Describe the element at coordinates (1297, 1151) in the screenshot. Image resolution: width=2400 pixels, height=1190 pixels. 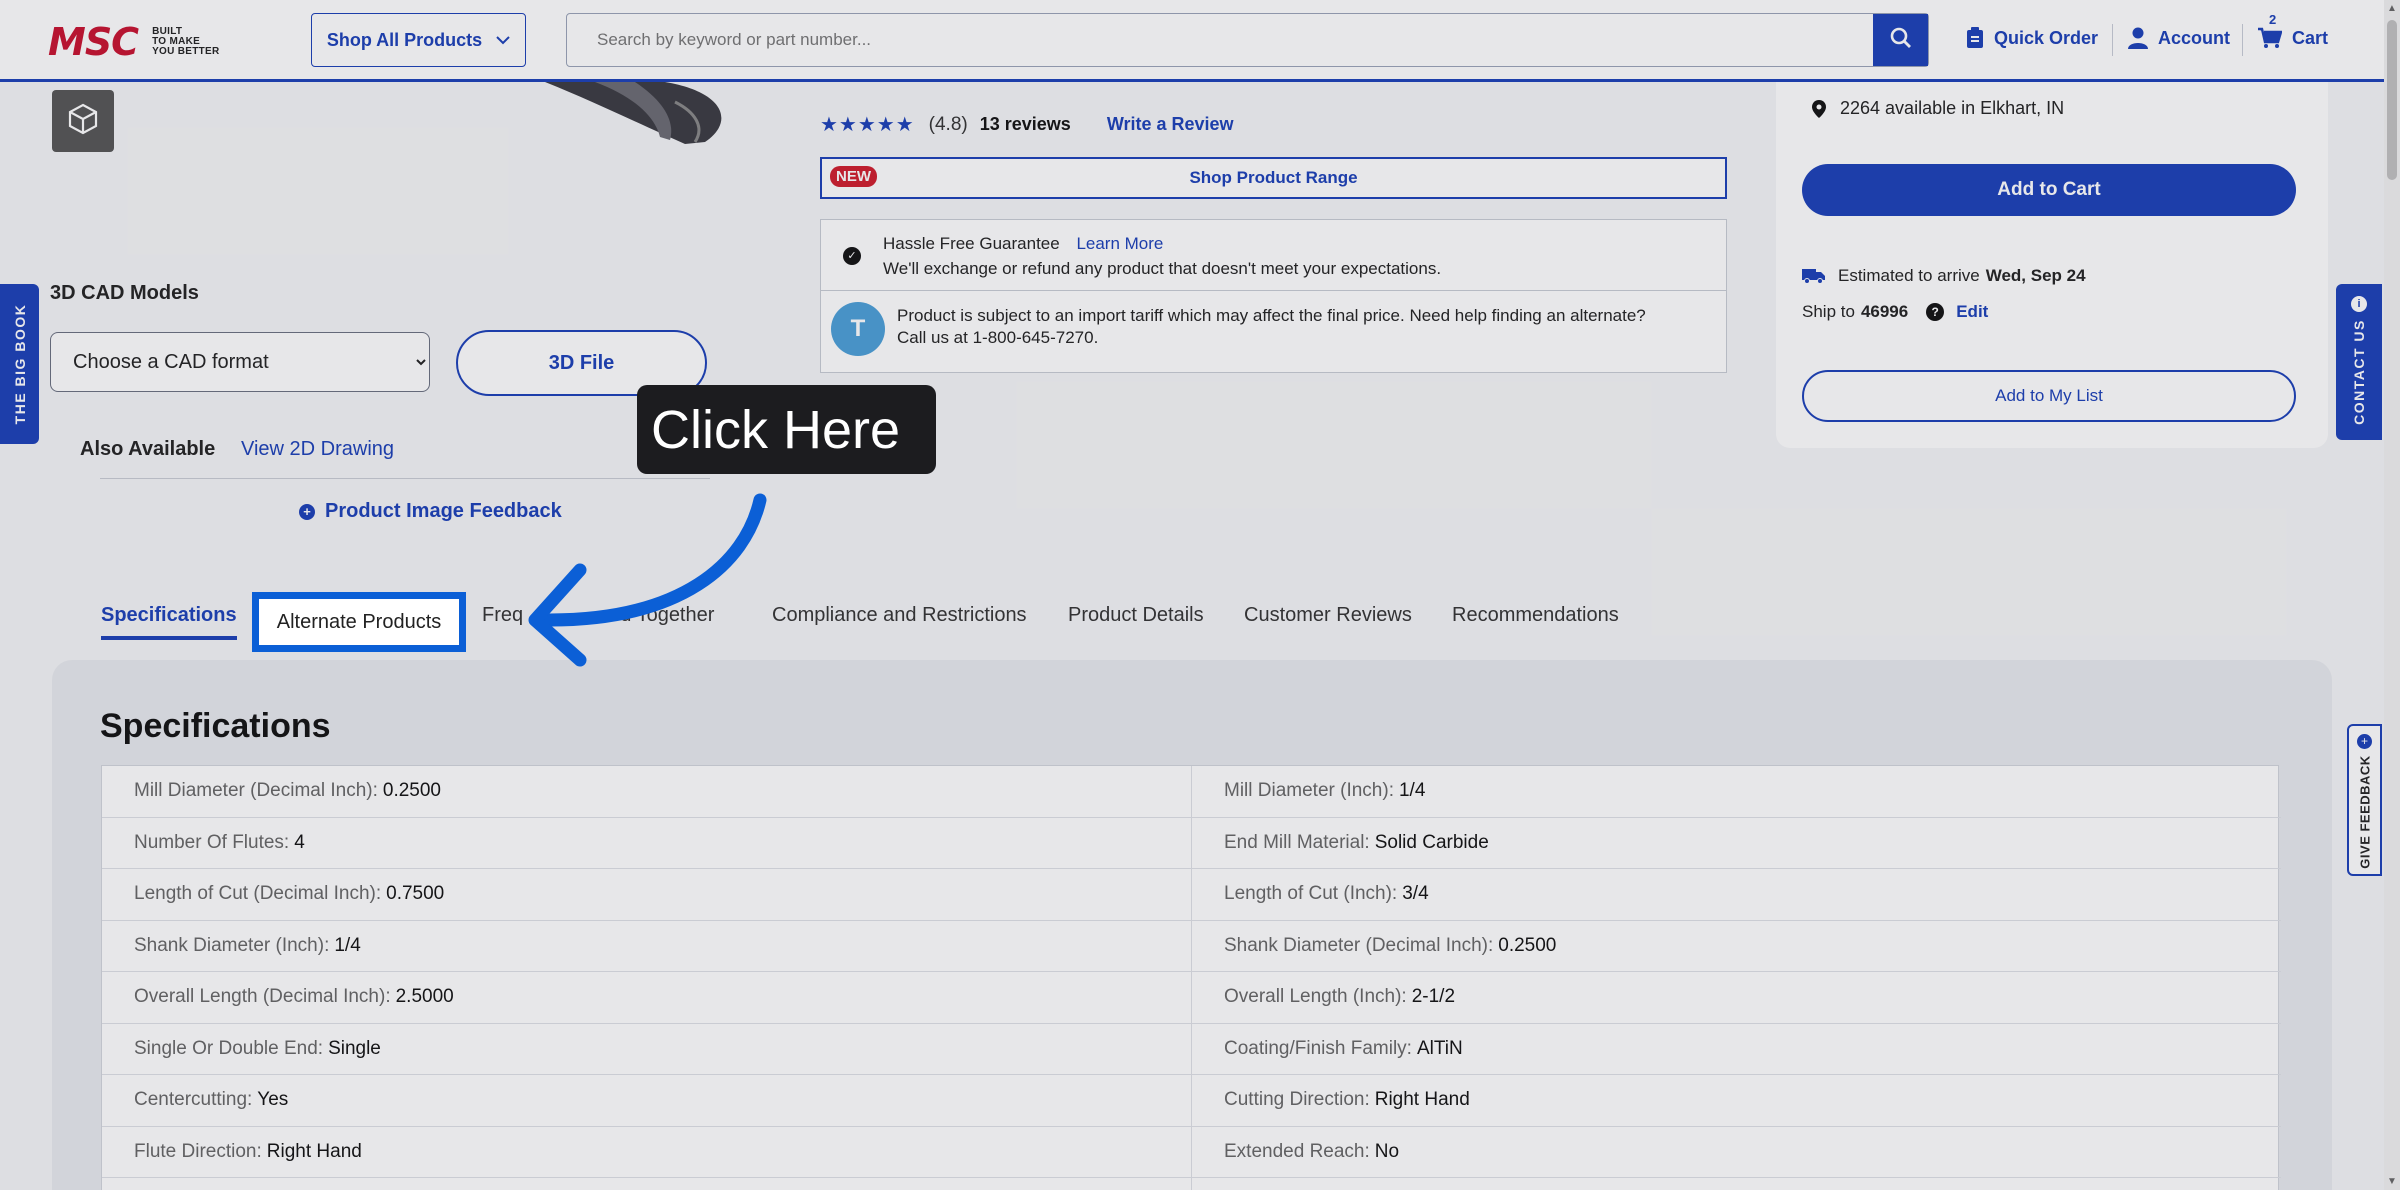
I see `spec-label: Extended Reach:` at that location.